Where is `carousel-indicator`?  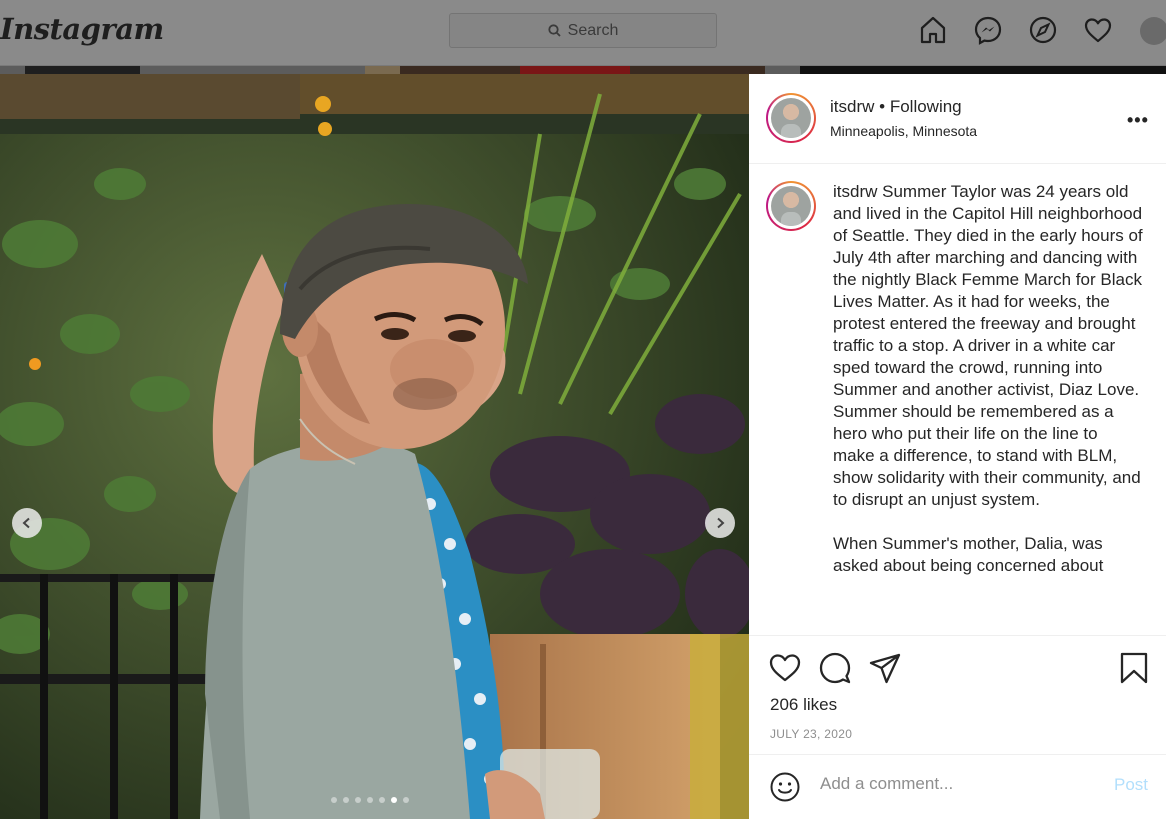 carousel-indicator is located at coordinates (370, 800).